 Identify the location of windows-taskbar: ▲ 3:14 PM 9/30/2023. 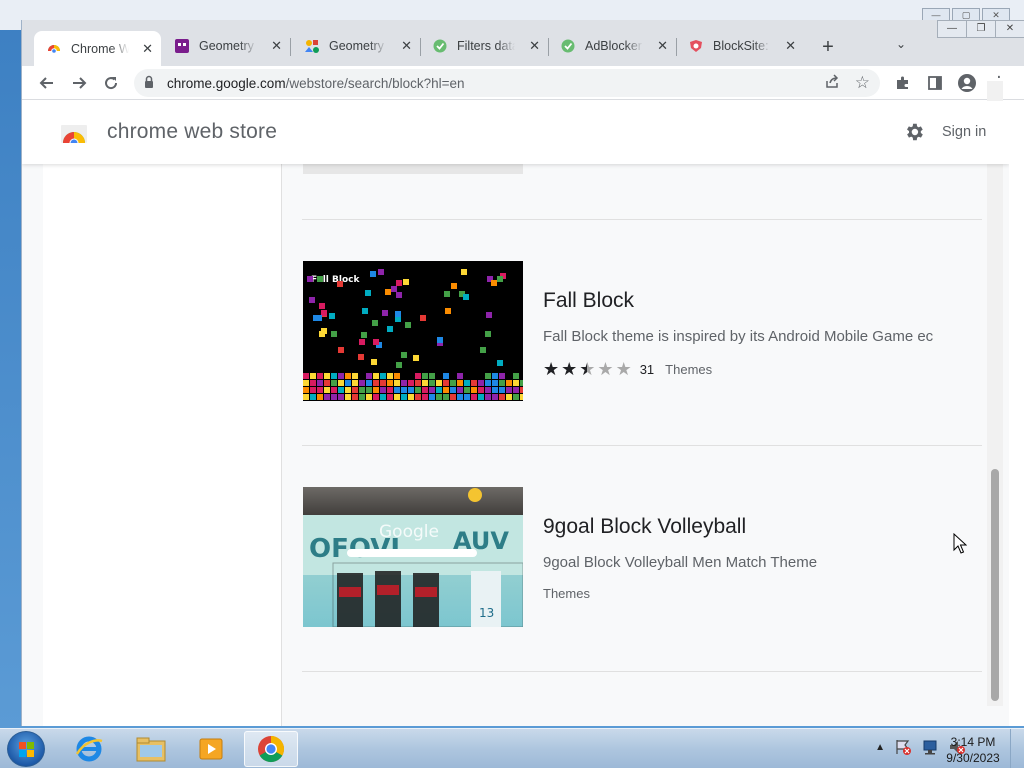
(512, 748).